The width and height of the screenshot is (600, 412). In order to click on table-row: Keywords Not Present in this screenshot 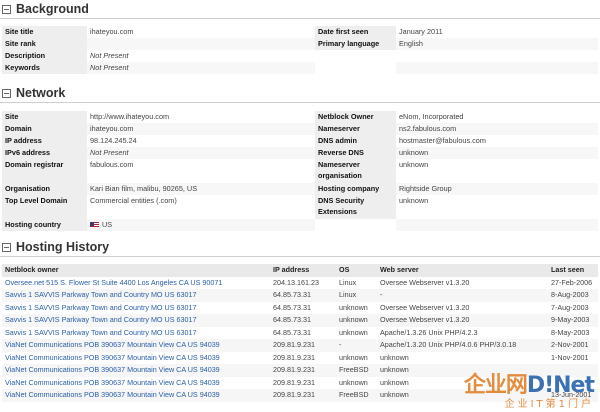, I will do `click(300, 68)`.